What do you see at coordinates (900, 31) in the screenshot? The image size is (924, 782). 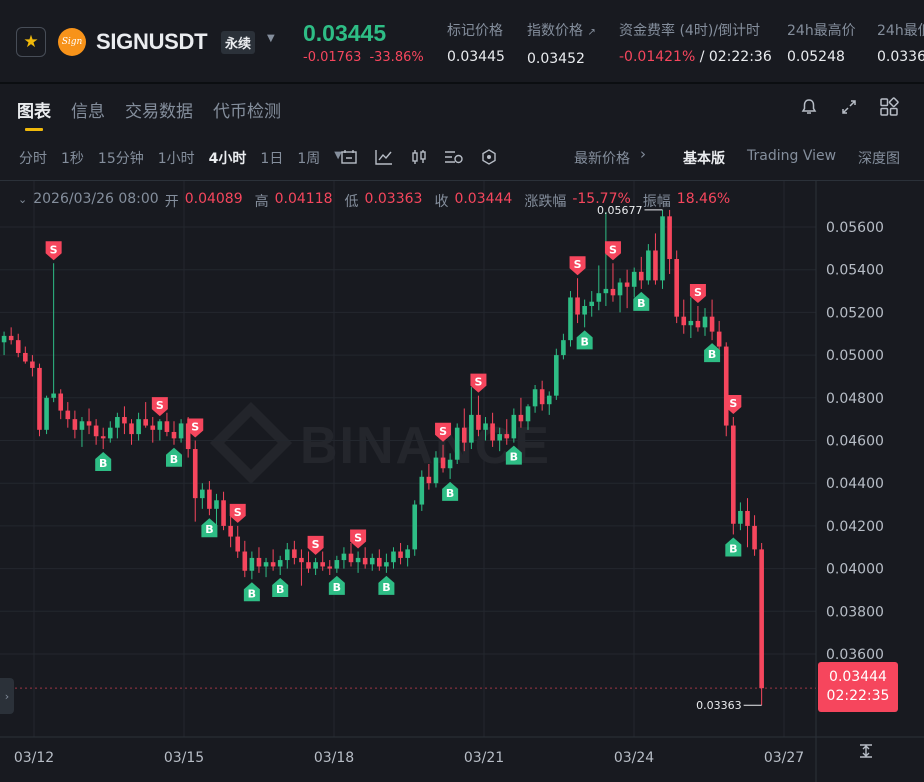 I see `stat-label: 24h最低价` at bounding box center [900, 31].